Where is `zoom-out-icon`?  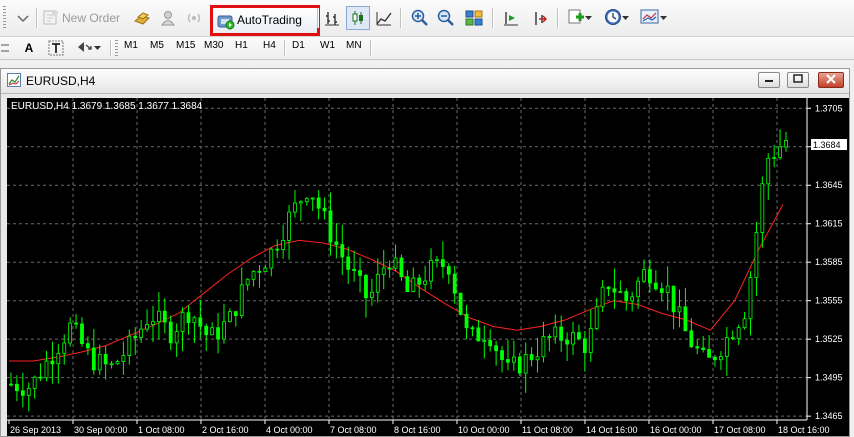
zoom-out-icon is located at coordinates (446, 18).